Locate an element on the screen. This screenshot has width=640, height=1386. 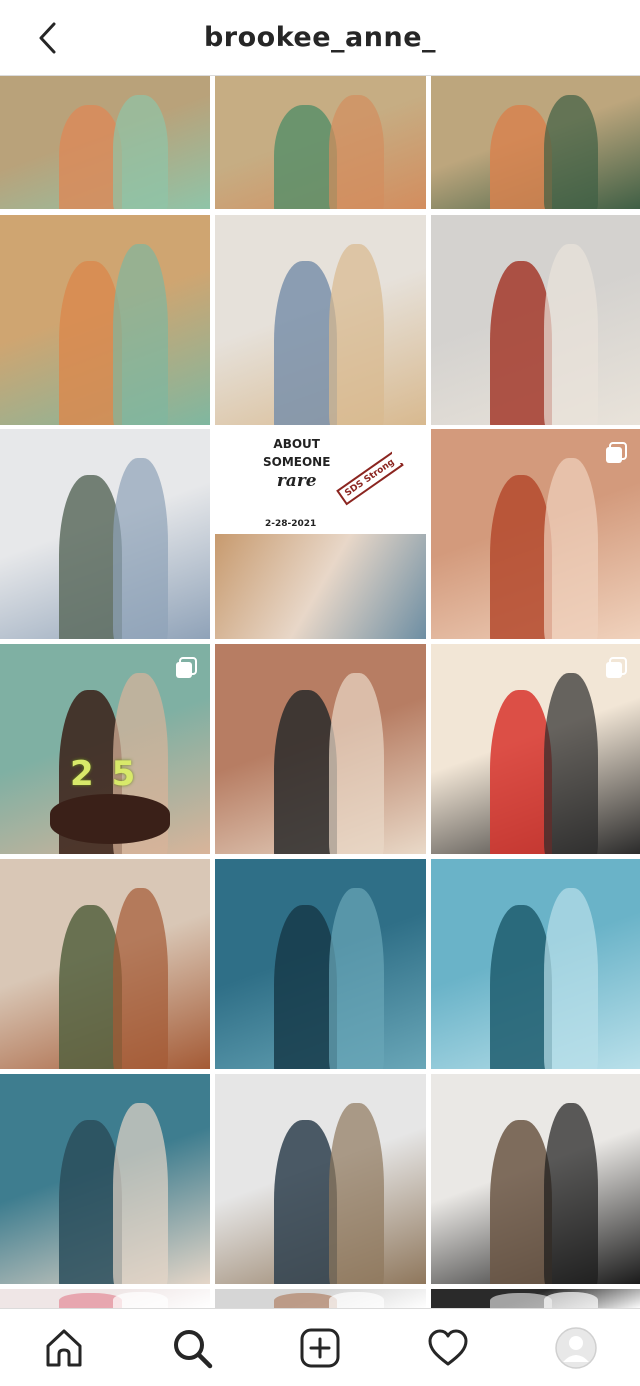
tab-profile is located at coordinates (576, 1348).